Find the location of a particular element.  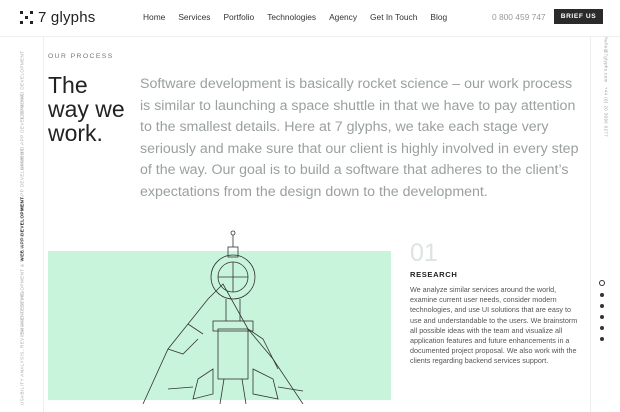

phone-number: 0 800 459 747 is located at coordinates (519, 17).